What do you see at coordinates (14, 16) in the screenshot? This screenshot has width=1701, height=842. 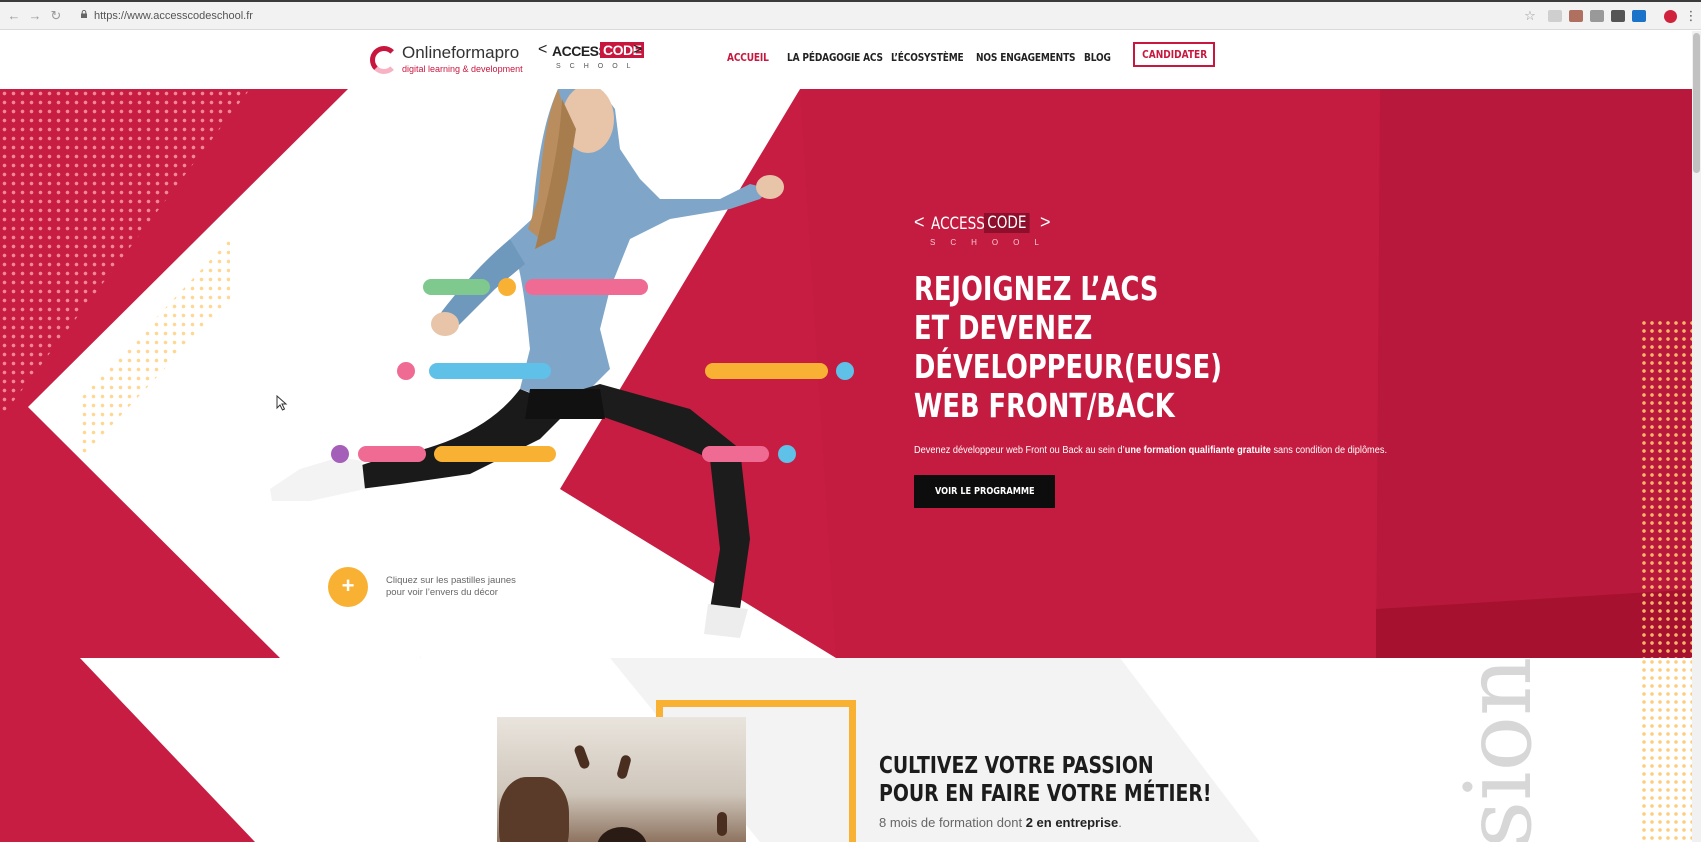 I see `back-icon: ←` at bounding box center [14, 16].